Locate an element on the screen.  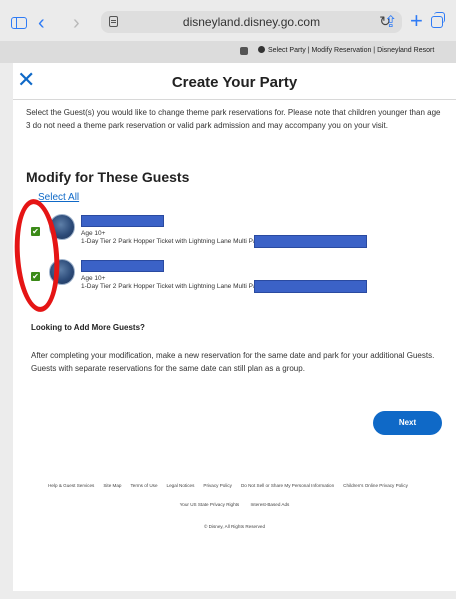
share-icon: ⇪ is located at coordinates (390, 22).